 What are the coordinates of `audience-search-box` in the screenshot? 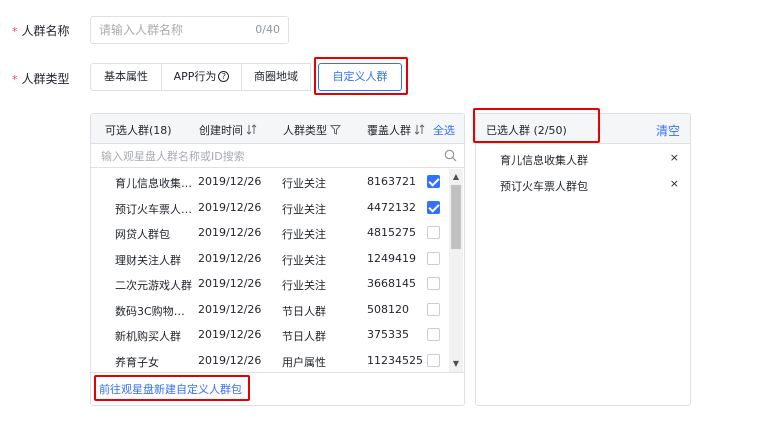 It's located at (277, 156).